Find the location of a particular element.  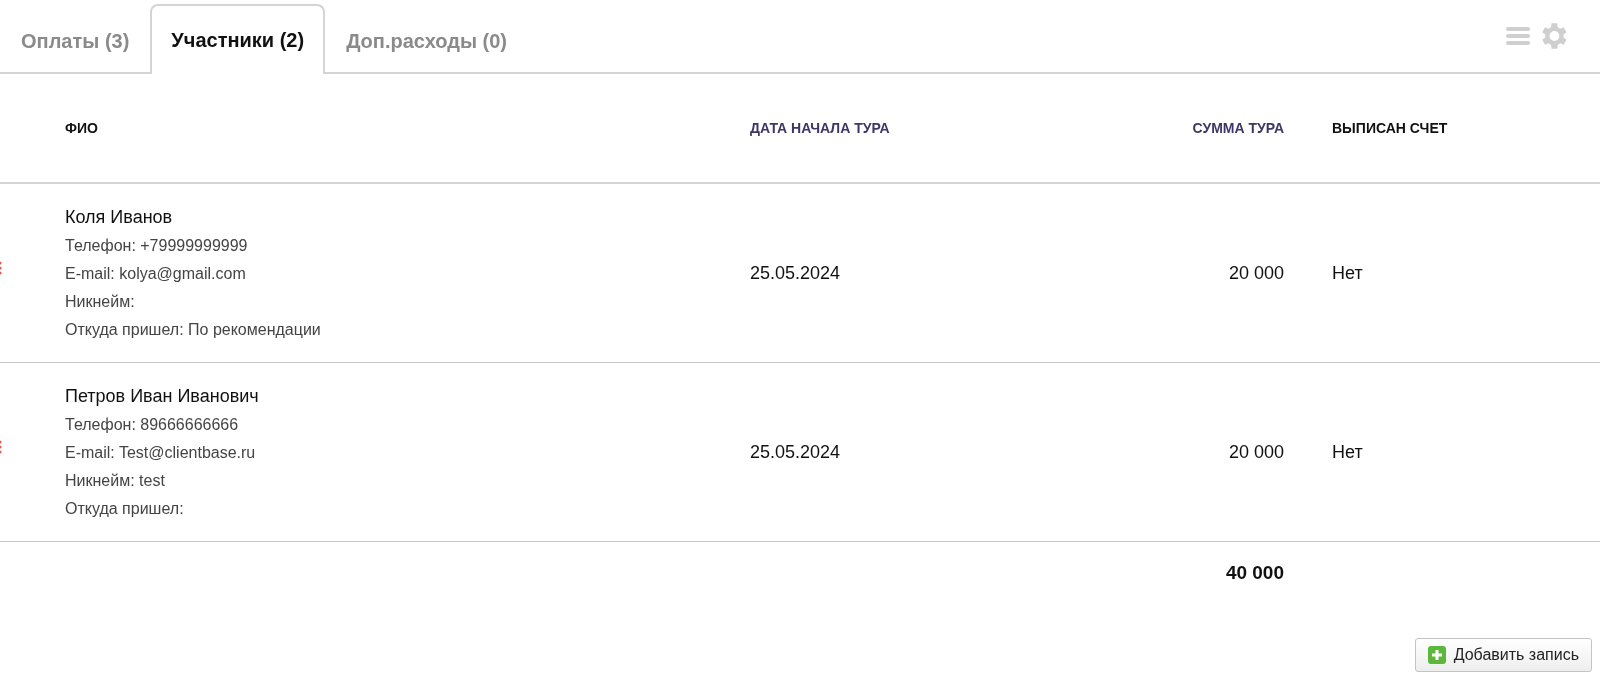

plus-icon is located at coordinates (1436, 655).